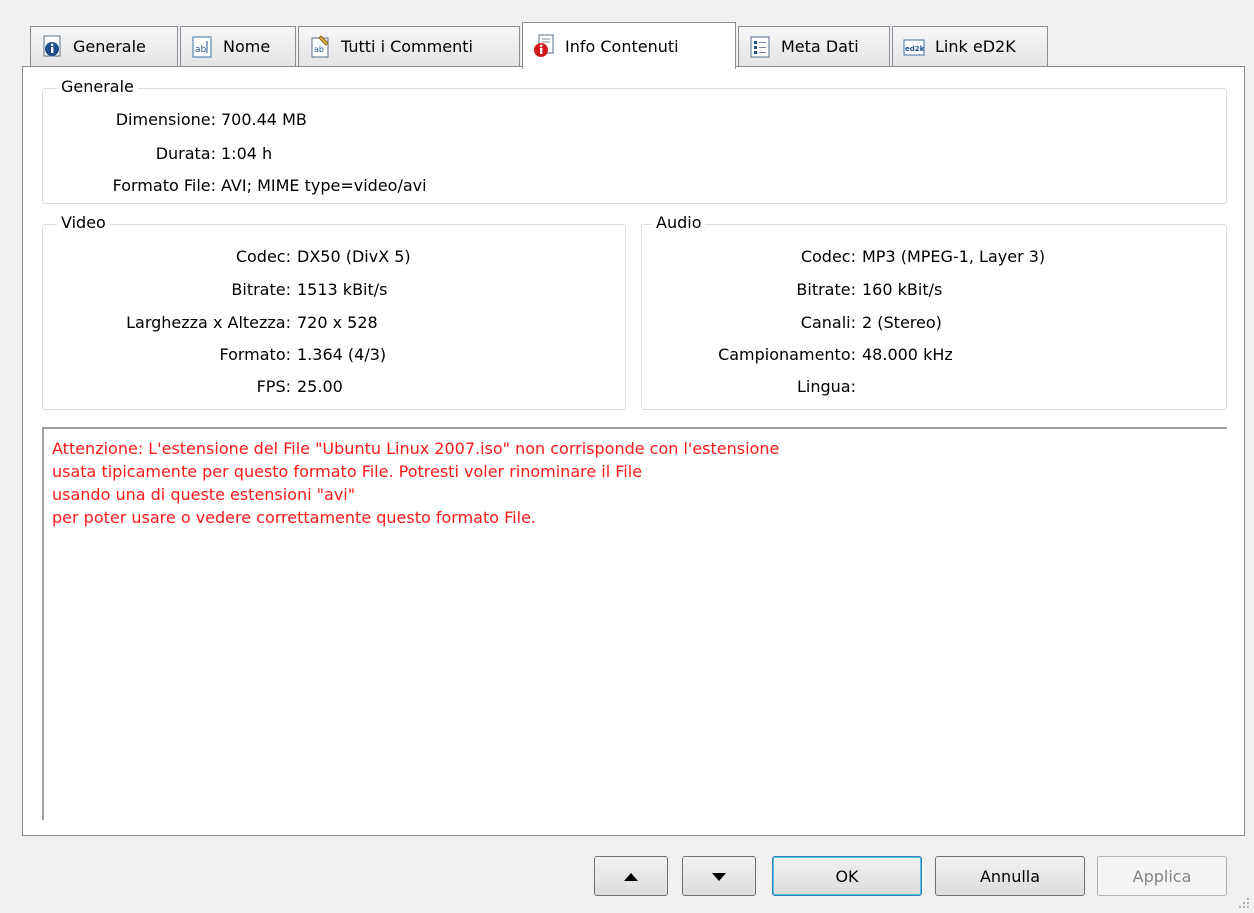  I want to click on tab-label: Link eD2K, so click(975, 46).